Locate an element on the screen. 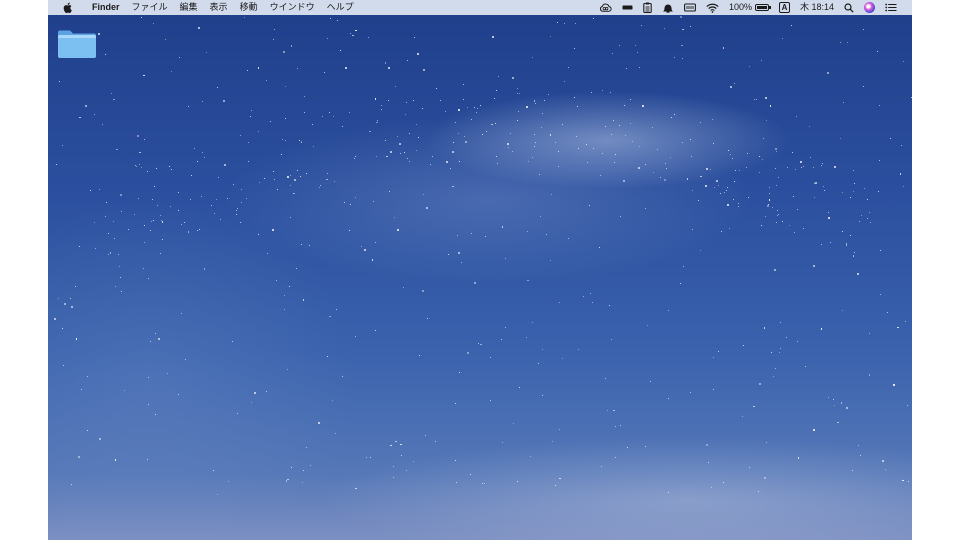 The height and width of the screenshot is (540, 960). menu-edit: 編集 is located at coordinates (189, 7).